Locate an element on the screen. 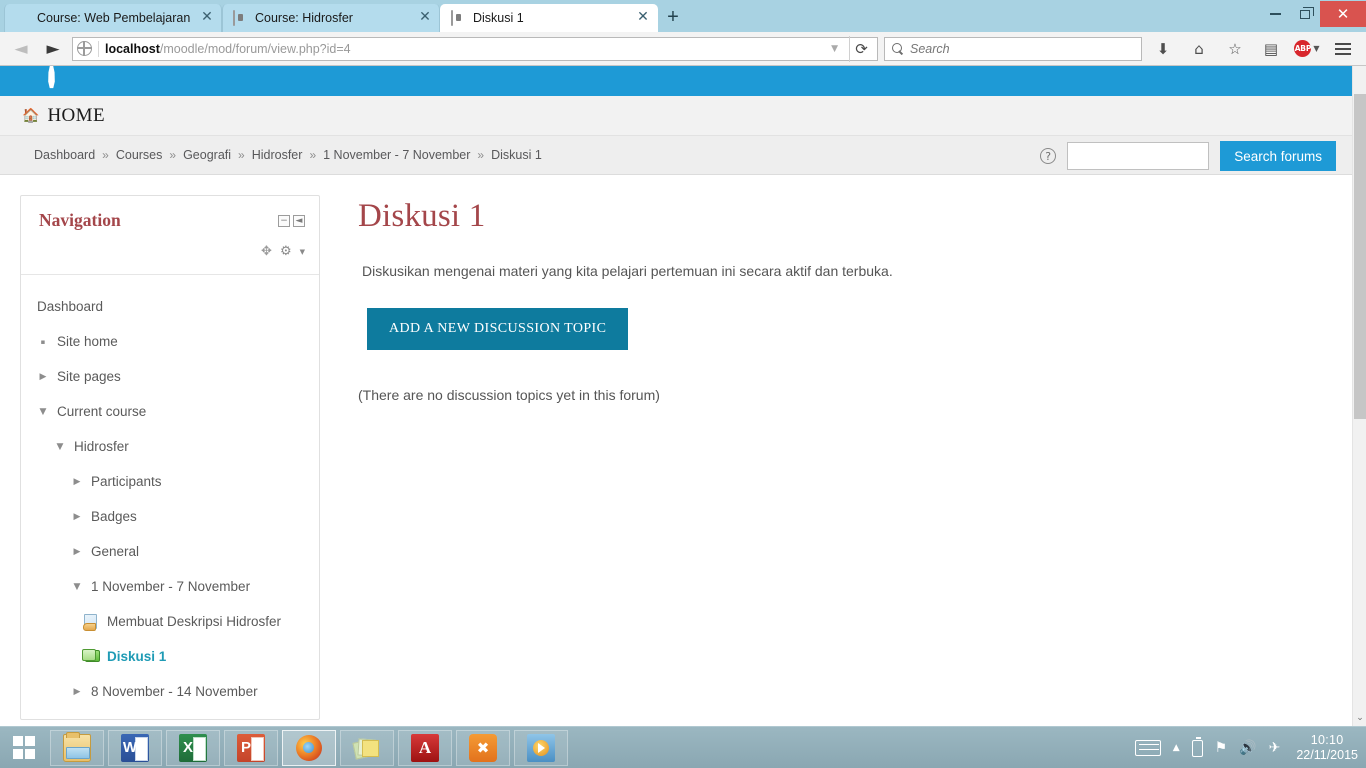 The height and width of the screenshot is (768, 1366). breadcrumb-item-courses: Courses is located at coordinates (139, 155).